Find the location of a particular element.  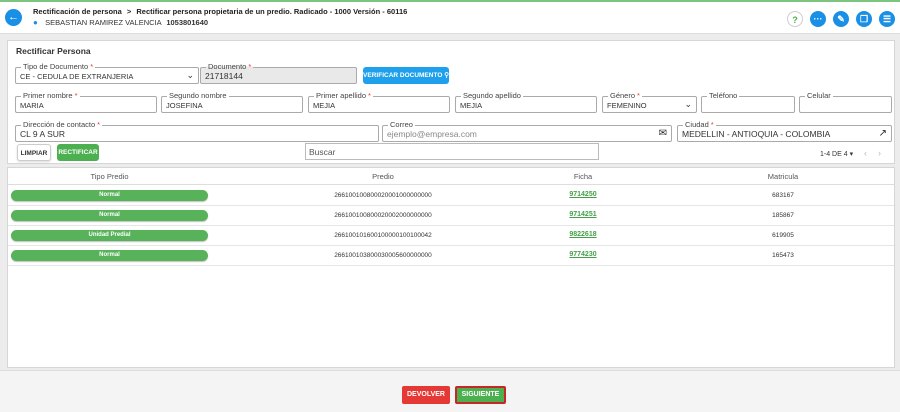

footer-actions: DEVOLVER SIGUIENTE is located at coordinates (450, 391).